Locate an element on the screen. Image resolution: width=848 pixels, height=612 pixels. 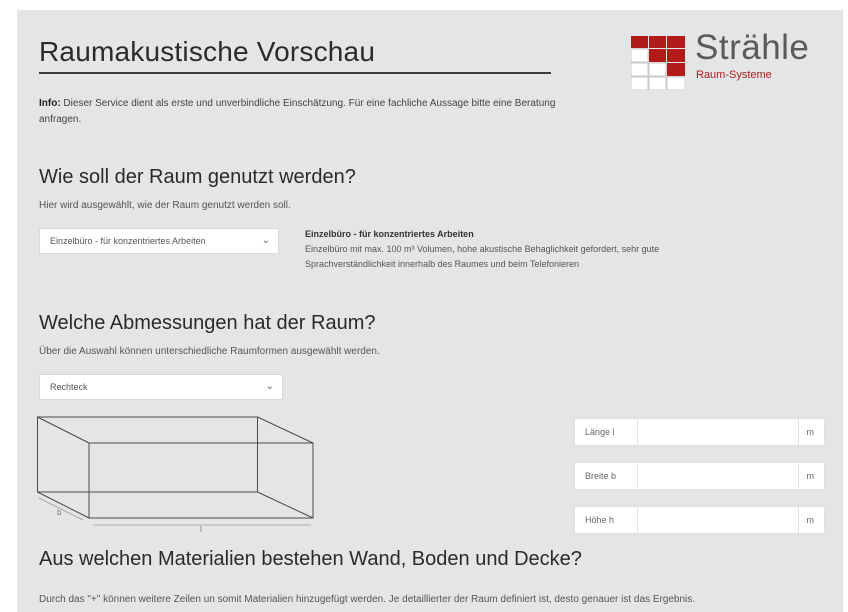
figure-label-l: l is located at coordinates (201, 528).